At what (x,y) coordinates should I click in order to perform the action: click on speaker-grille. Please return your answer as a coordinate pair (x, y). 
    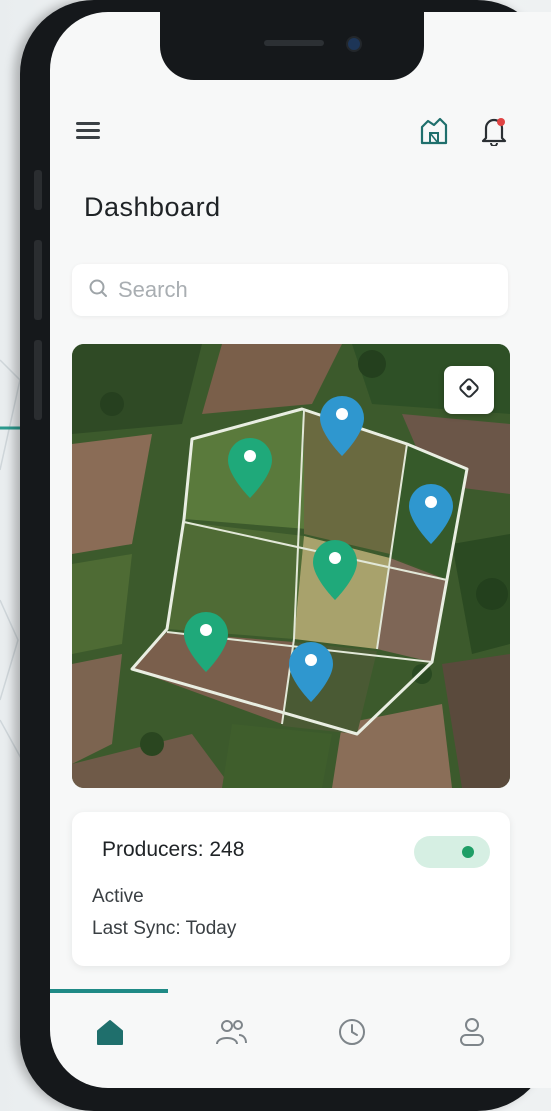
    Looking at the image, I should click on (294, 43).